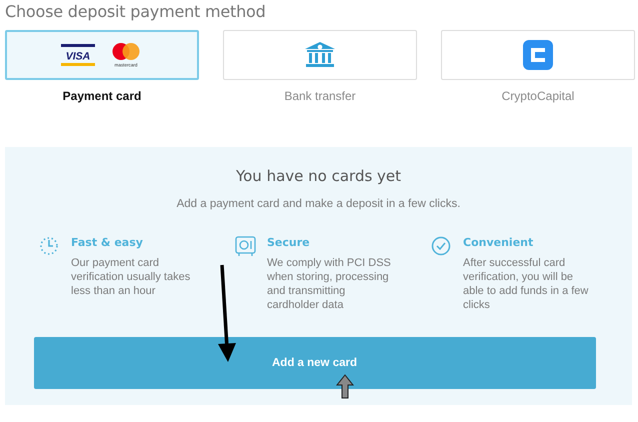 Image resolution: width=638 pixels, height=422 pixels. I want to click on feature-description: After successful card verification, you will be able to add funds in a few clicks, so click(526, 284).